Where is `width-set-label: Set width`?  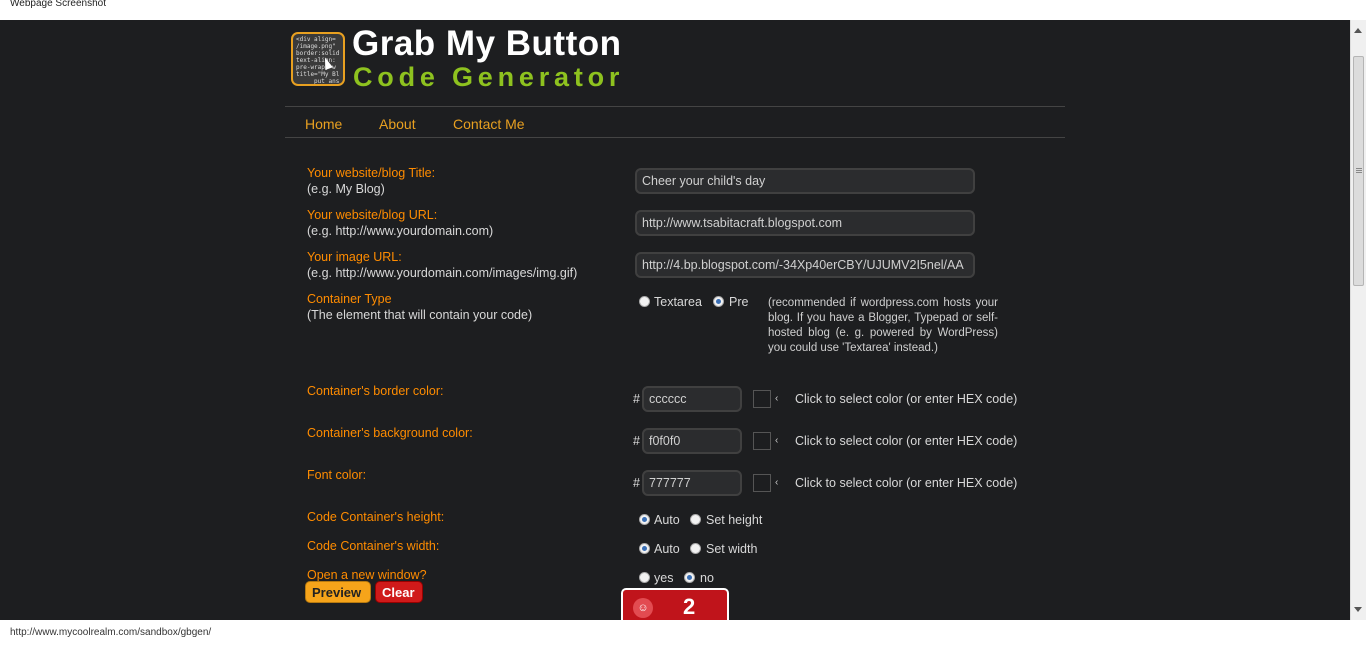 width-set-label: Set width is located at coordinates (732, 549).